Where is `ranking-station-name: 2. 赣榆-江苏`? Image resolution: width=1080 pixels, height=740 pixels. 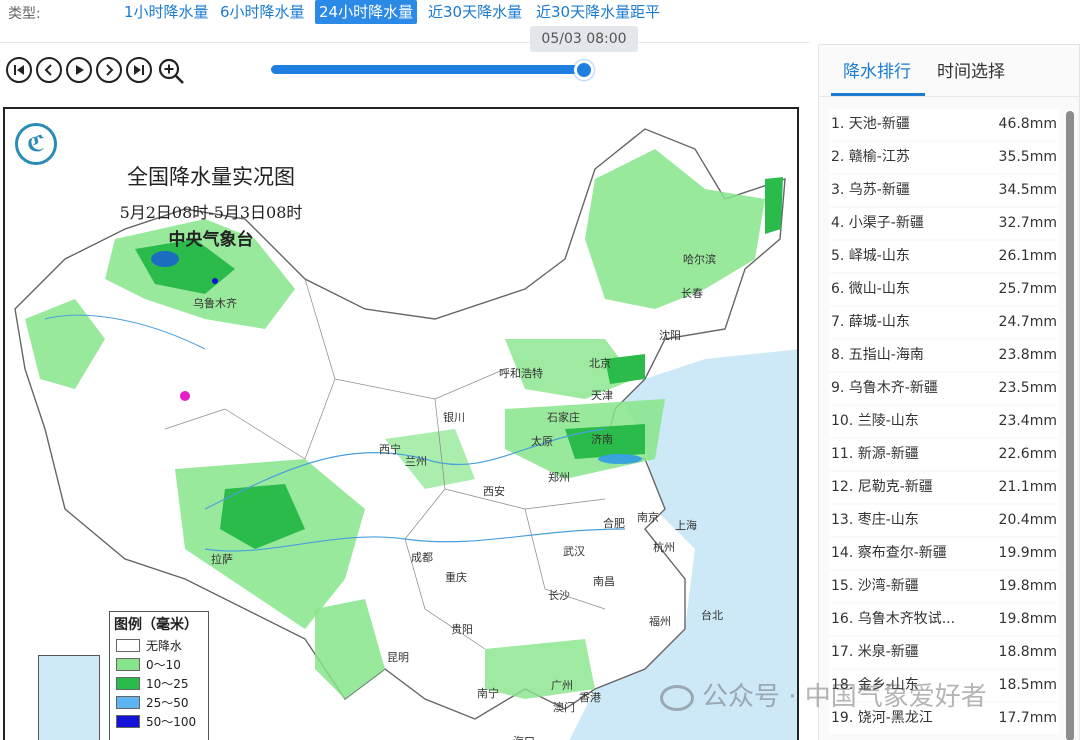
ranking-station-name: 2. 赣榆-江苏 is located at coordinates (870, 157).